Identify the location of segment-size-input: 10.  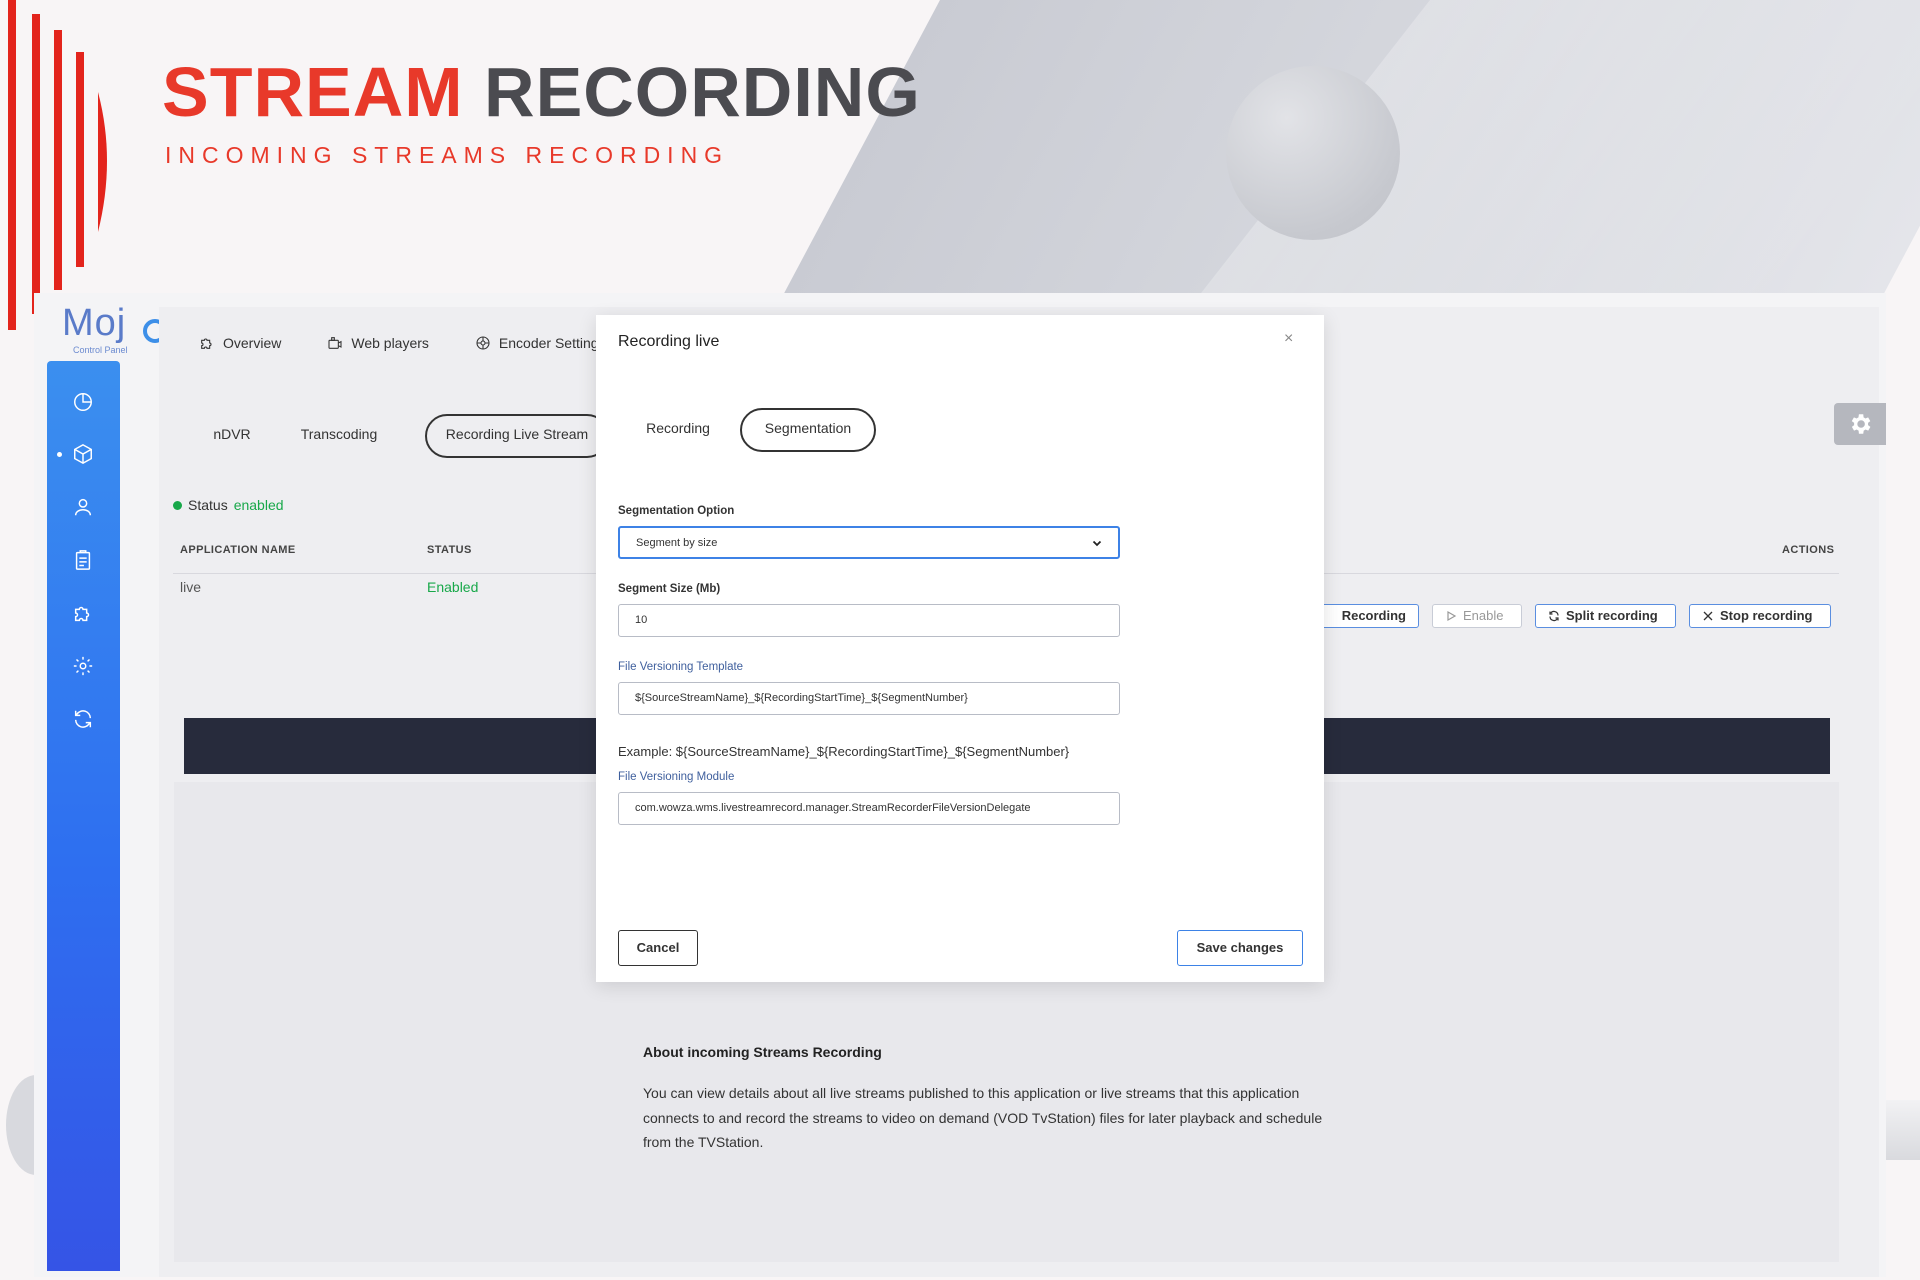
(869, 620).